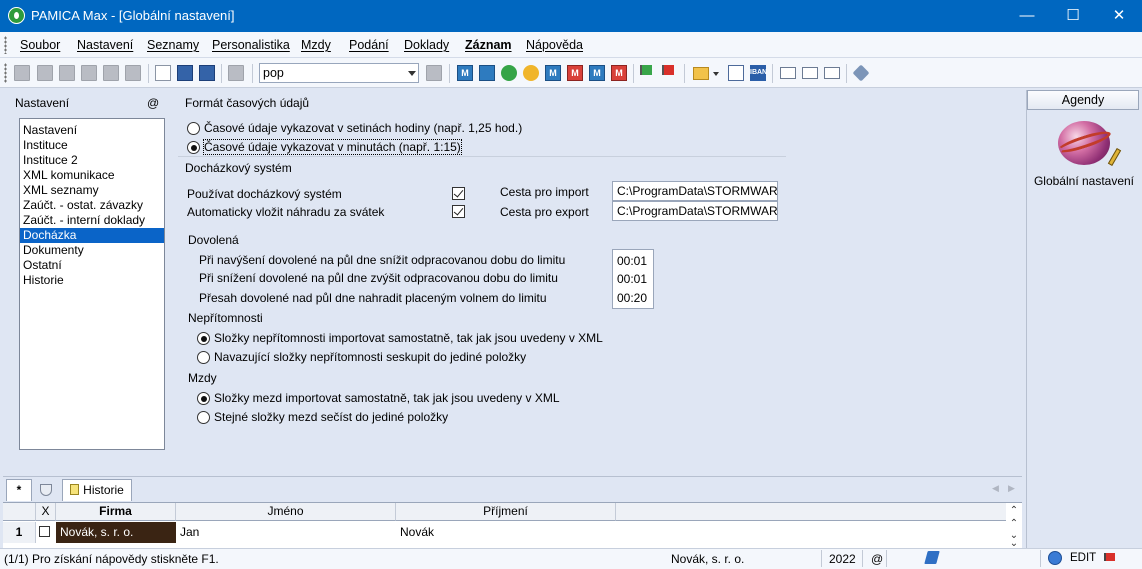 The width and height of the screenshot is (1142, 569). I want to click on tab-scroll-right-icon: ▶, so click(1011, 488).